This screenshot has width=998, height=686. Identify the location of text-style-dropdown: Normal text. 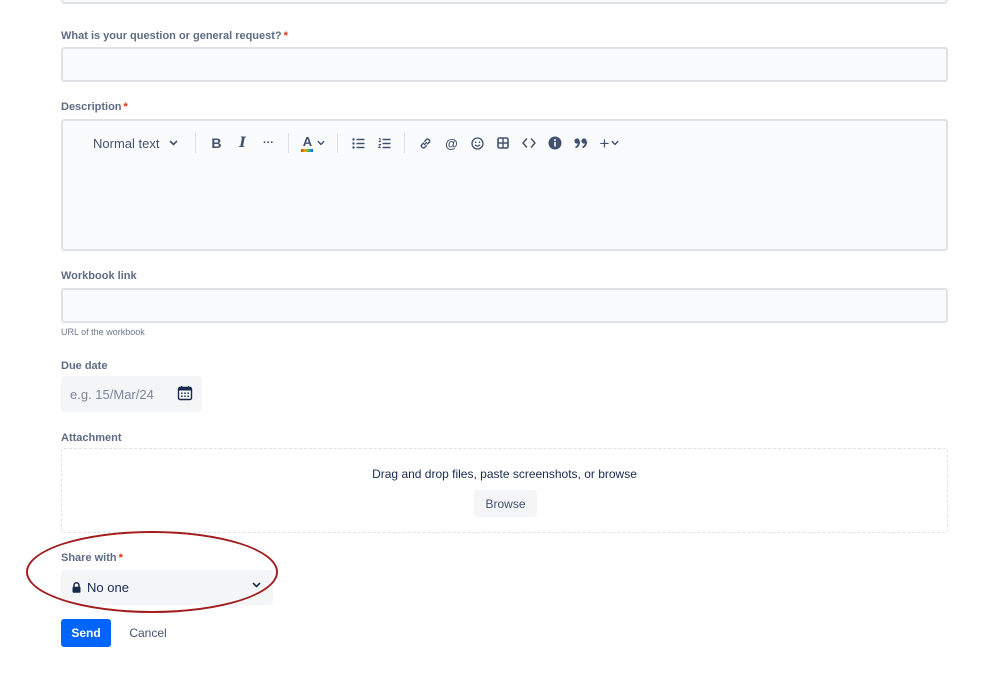
(137, 143).